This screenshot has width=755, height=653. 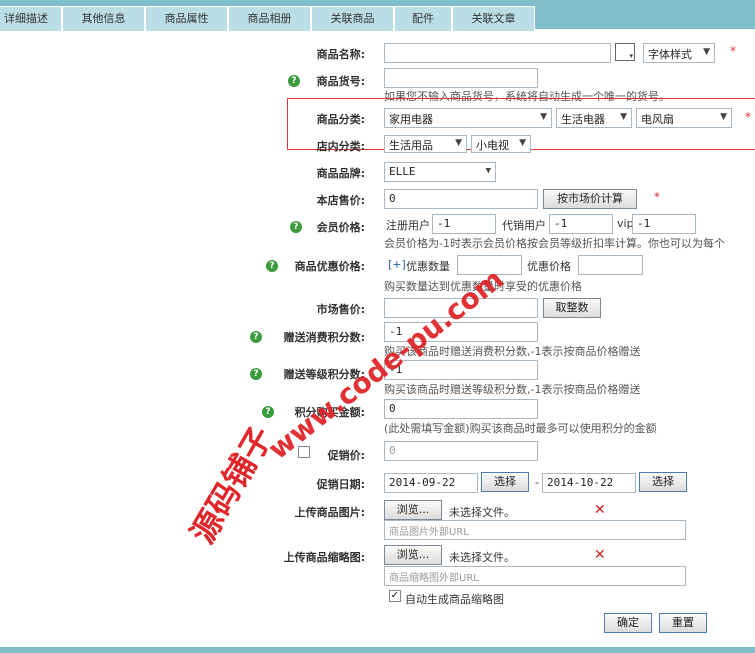 I want to click on auto-thumb-label: 自动生成商品缩略图, so click(x=454, y=599).